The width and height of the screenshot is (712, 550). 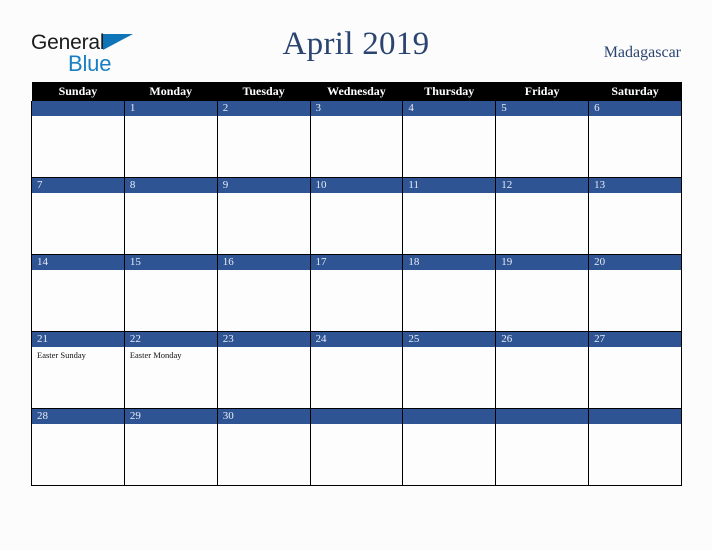 I want to click on day-cell-content: 16, so click(x=263, y=293).